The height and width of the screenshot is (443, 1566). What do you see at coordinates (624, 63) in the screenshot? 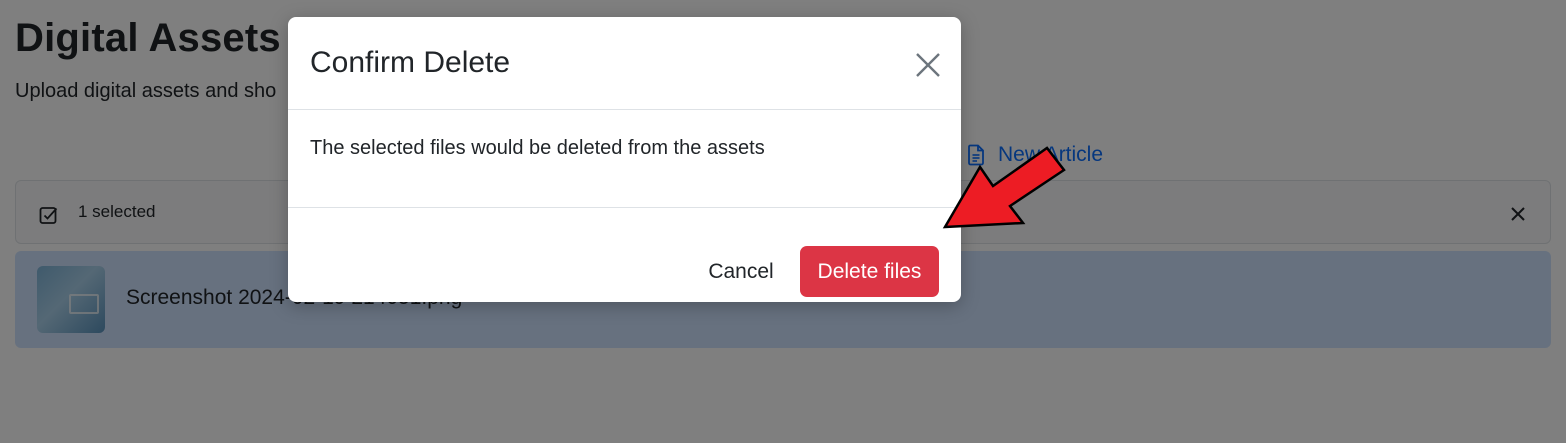
I see `modal-header: Confirm Delete` at bounding box center [624, 63].